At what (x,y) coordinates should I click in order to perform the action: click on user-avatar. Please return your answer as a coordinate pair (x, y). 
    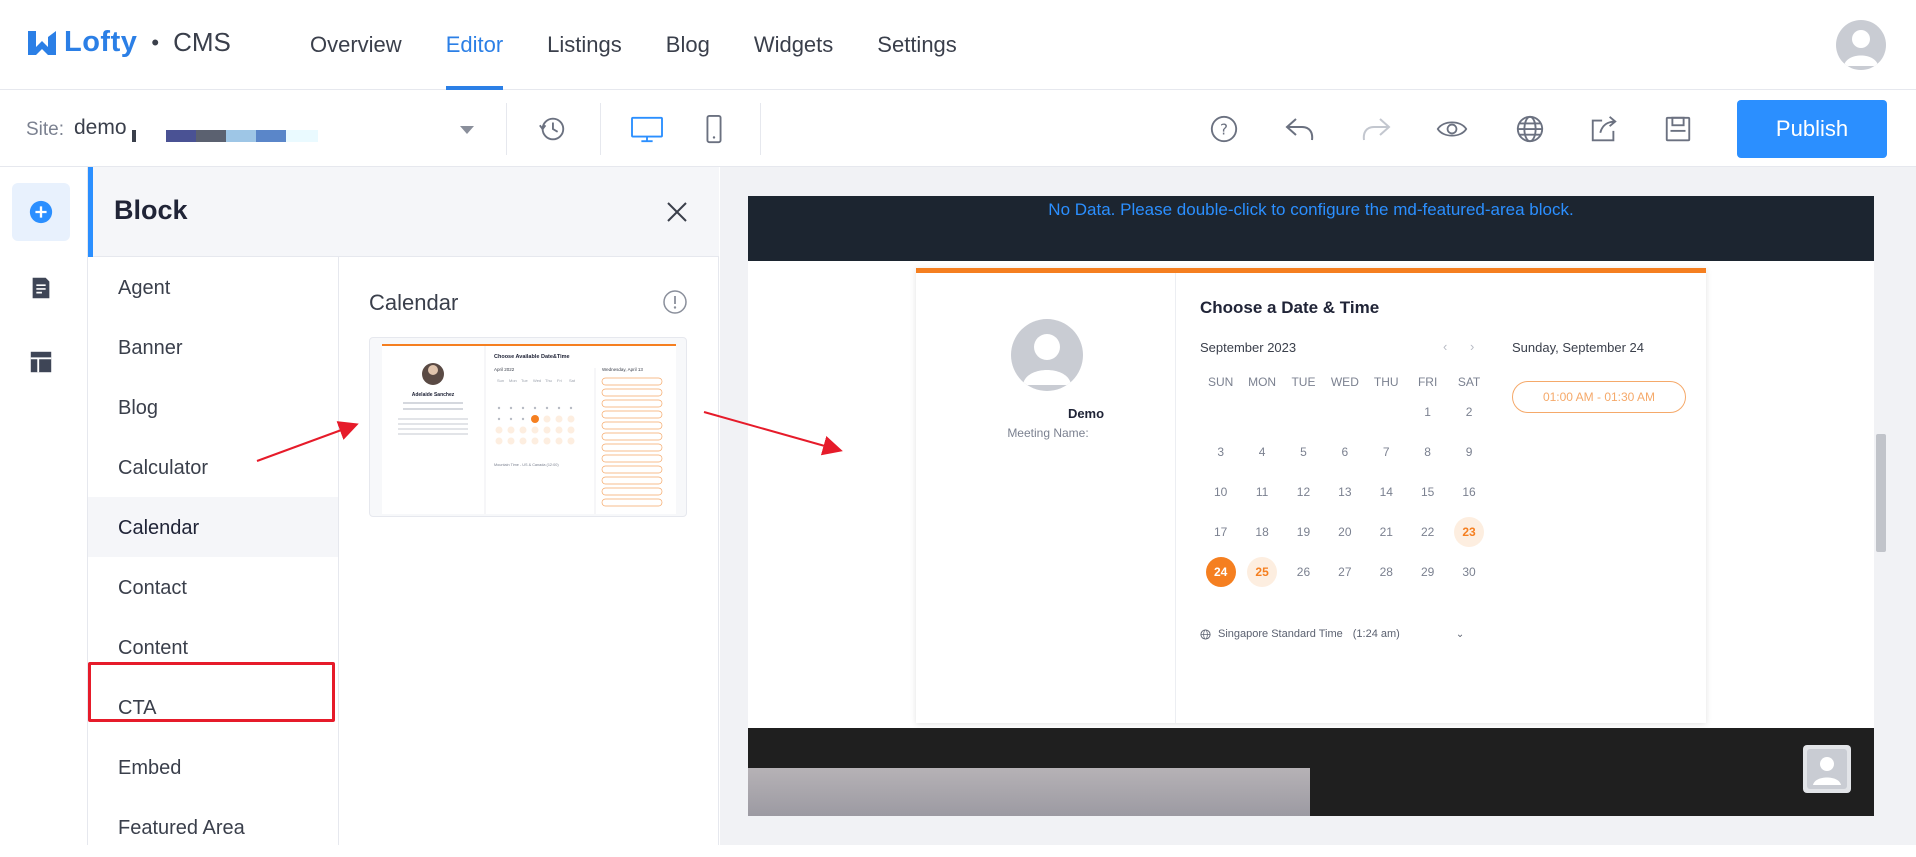
    Looking at the image, I should click on (1861, 45).